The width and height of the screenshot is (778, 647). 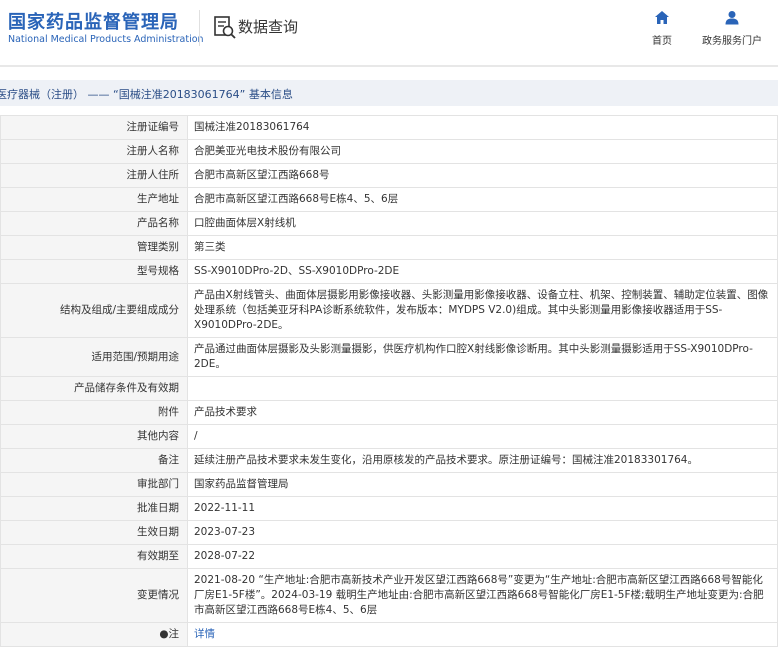 I want to click on home-icon, so click(x=662, y=17).